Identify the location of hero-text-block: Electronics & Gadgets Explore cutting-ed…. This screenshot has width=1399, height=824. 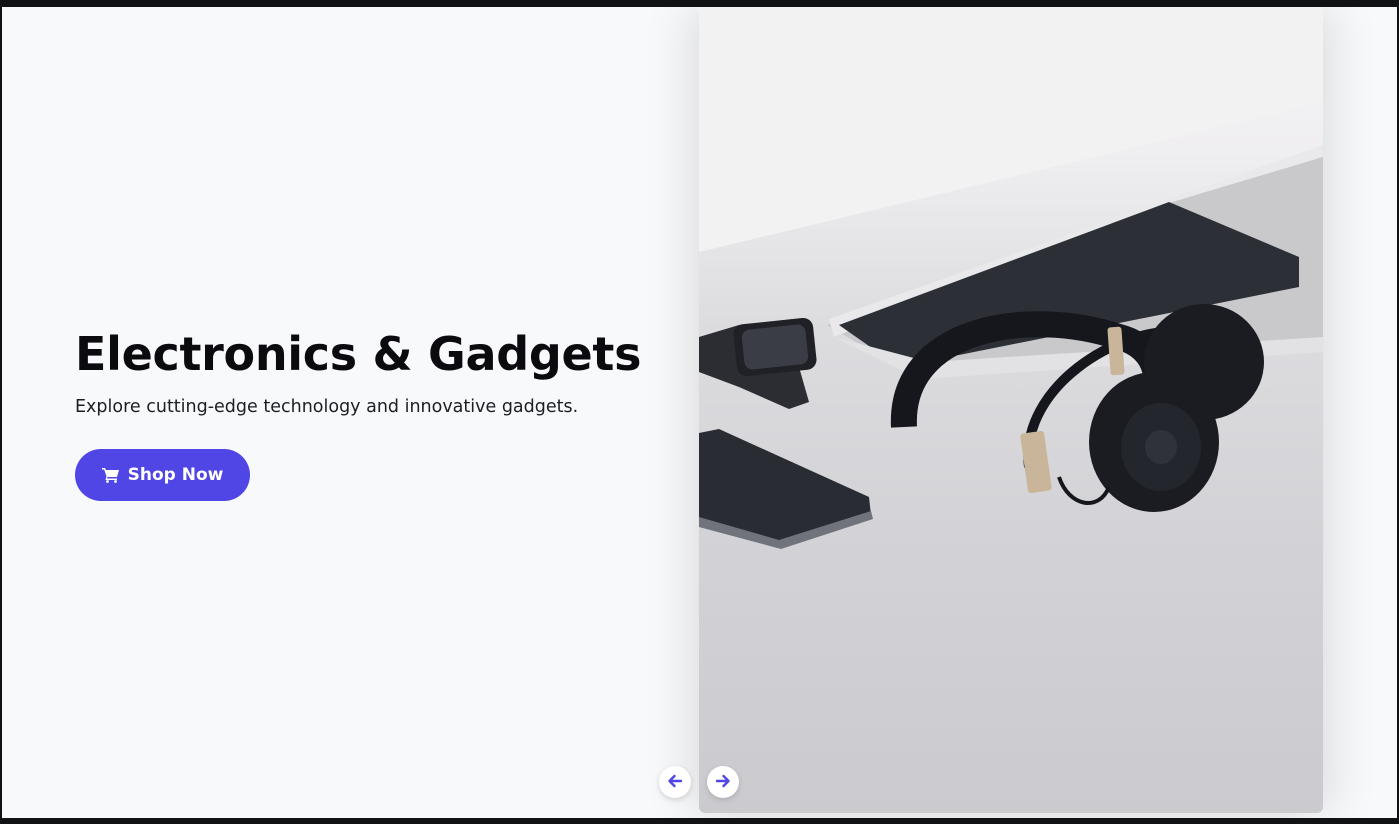
(375, 373).